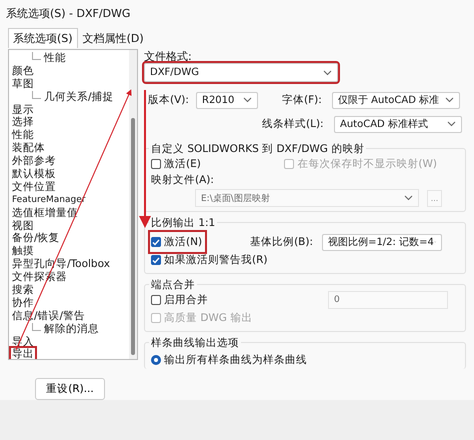 The width and height of the screenshot is (474, 440). I want to click on tree-item: 搜索, so click(23, 290).